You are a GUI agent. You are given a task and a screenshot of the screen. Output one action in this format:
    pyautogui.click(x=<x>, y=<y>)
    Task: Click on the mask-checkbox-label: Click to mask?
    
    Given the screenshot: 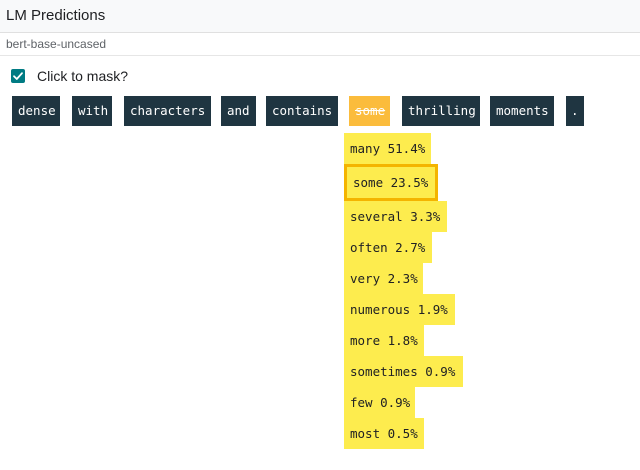 What is the action you would take?
    pyautogui.click(x=82, y=76)
    